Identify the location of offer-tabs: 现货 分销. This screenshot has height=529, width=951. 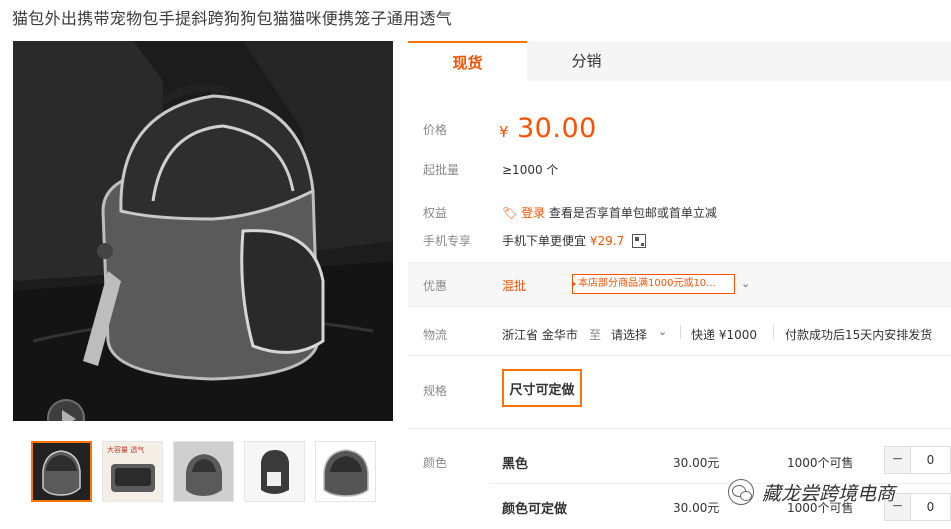
(679, 61).